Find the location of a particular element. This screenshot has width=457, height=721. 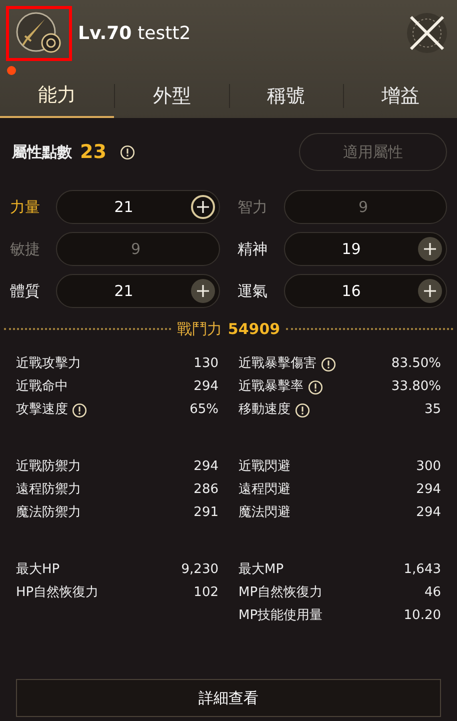

stat-label: 近戰閃避 is located at coordinates (264, 467).